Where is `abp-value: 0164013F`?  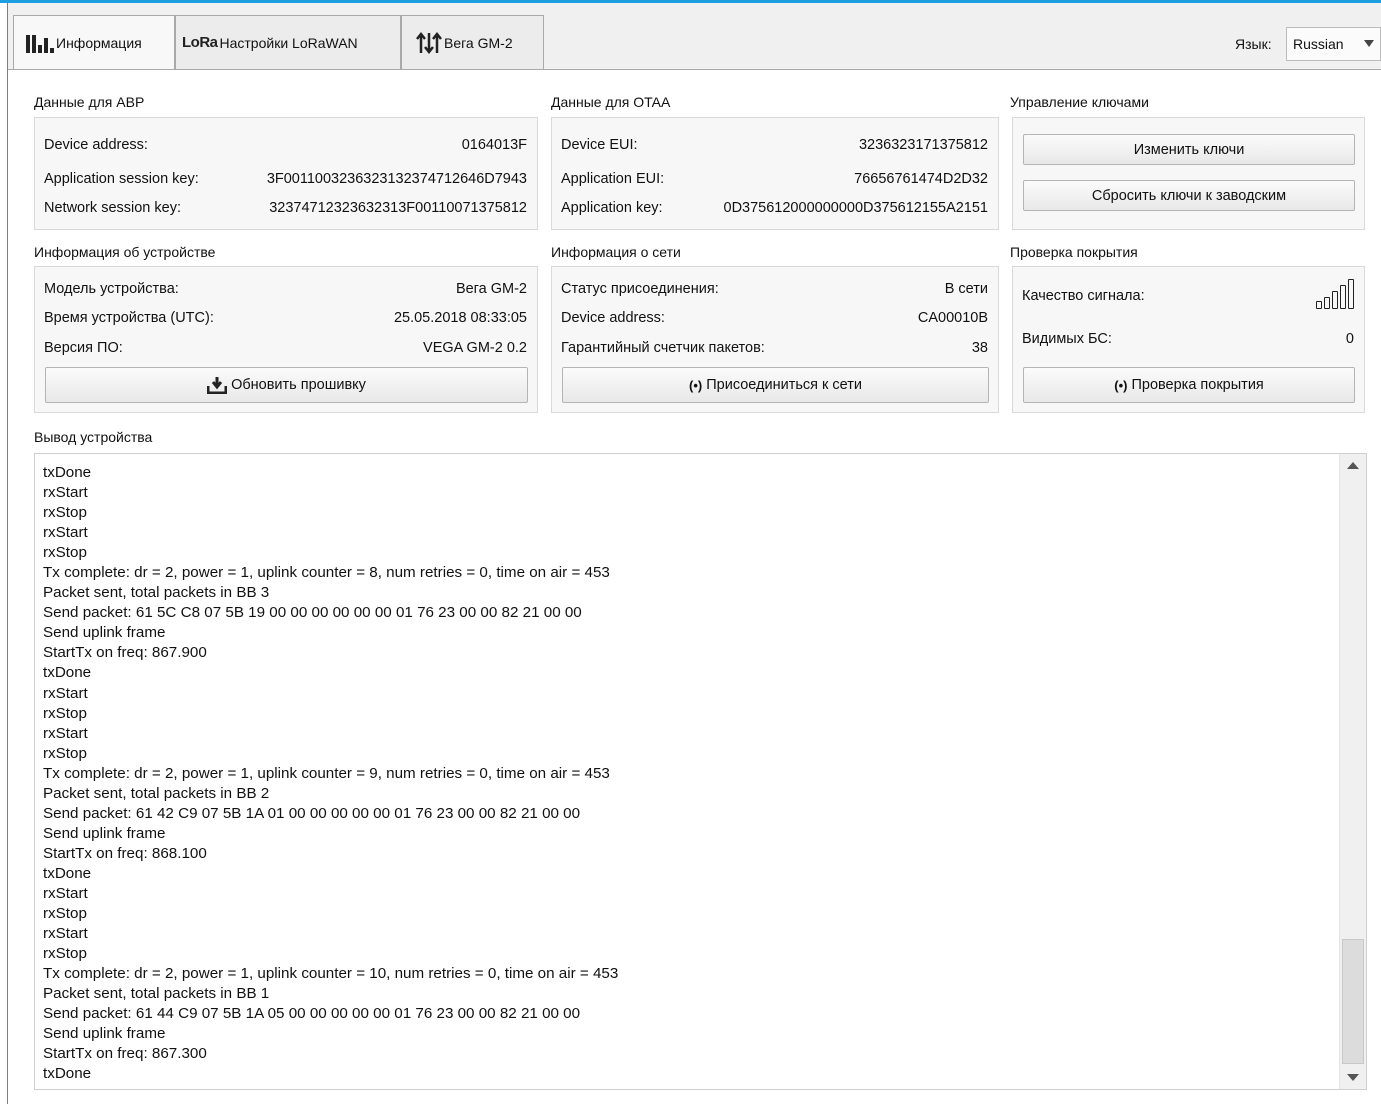
abp-value: 0164013F is located at coordinates (494, 145).